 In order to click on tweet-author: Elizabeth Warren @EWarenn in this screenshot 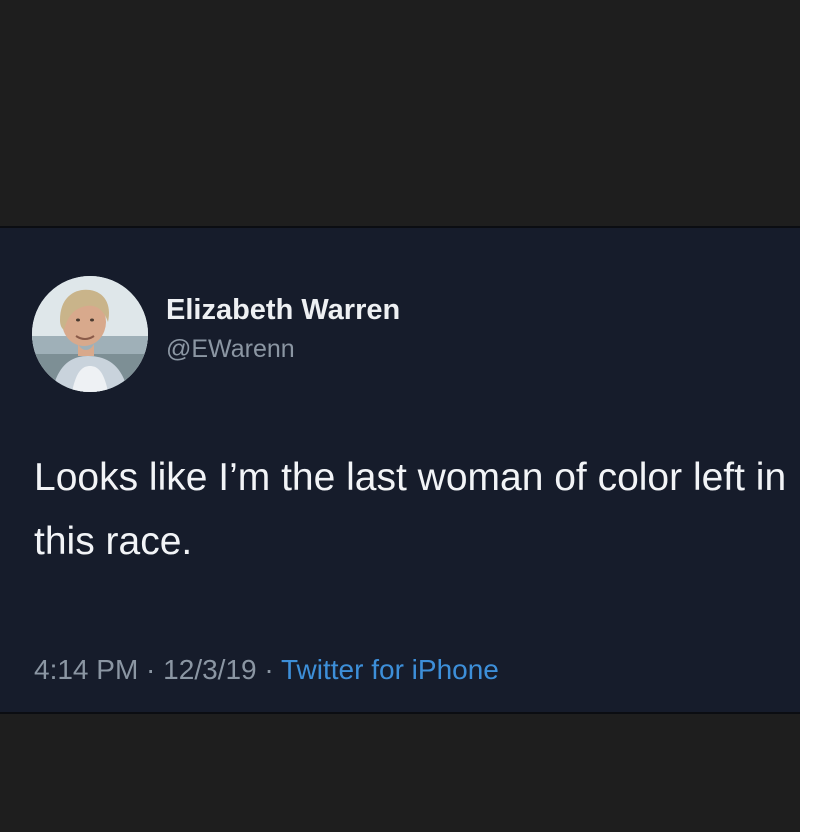, I will do `click(283, 329)`.